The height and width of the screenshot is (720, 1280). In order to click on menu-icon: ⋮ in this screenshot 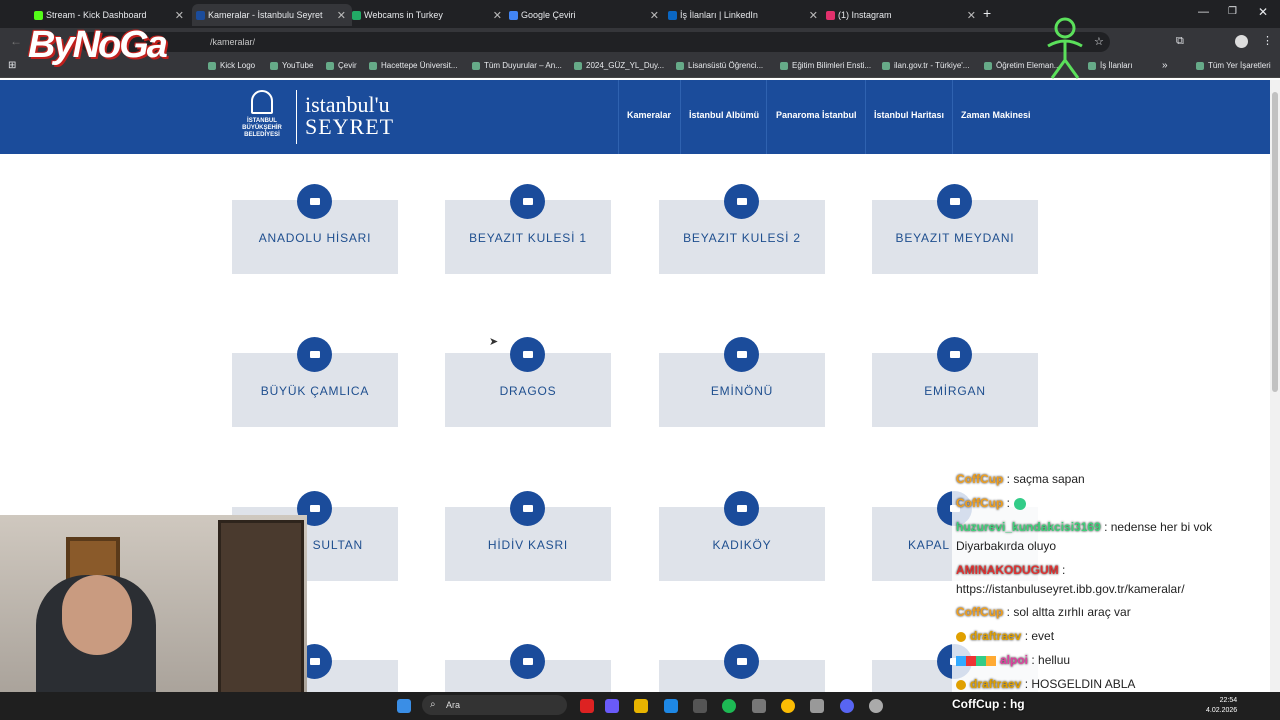, I will do `click(1267, 40)`.